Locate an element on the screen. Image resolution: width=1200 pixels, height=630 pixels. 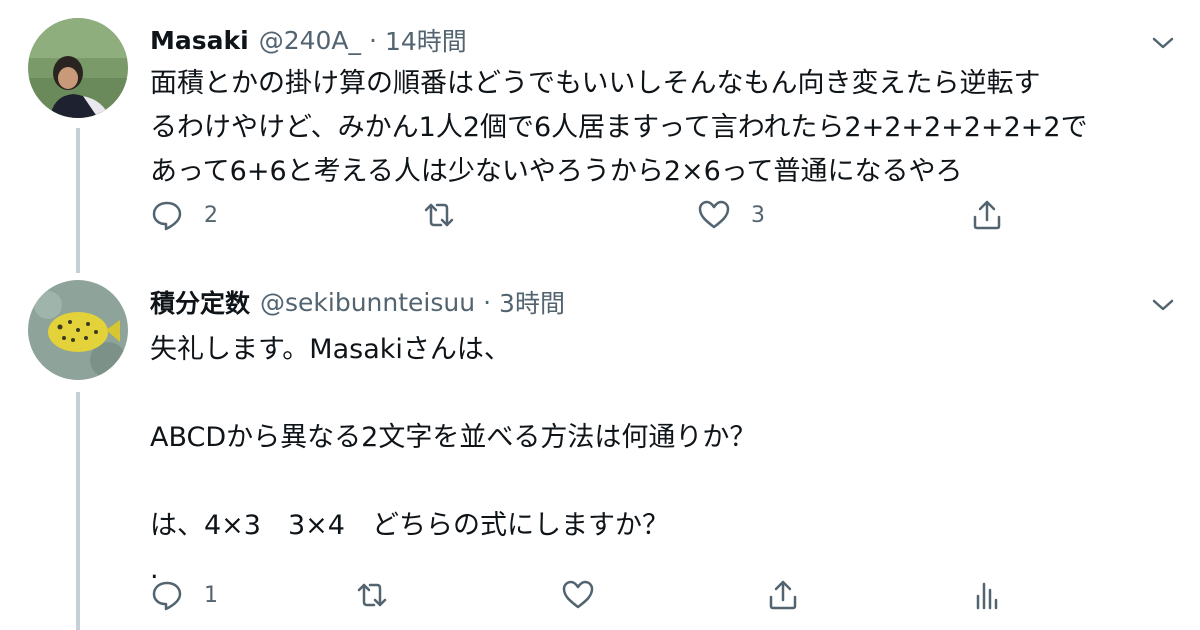
tweet-header: 積分定数 @sekibunnteisuu · 3時間 is located at coordinates (357, 302).